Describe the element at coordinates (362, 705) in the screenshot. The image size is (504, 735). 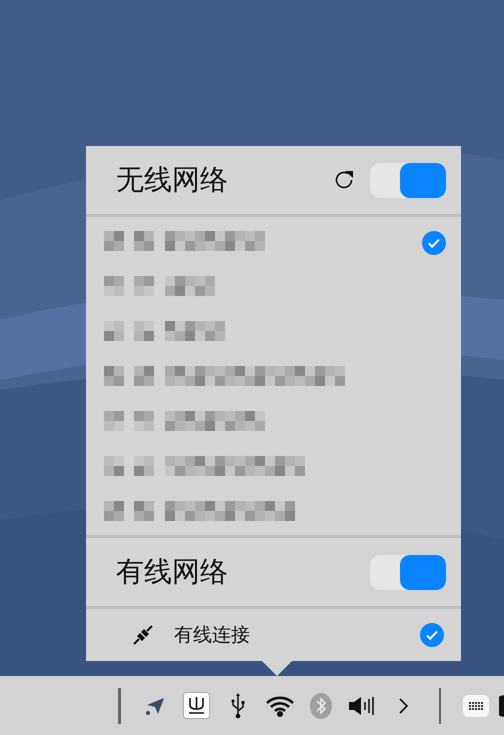
I see `speaker-icon` at that location.